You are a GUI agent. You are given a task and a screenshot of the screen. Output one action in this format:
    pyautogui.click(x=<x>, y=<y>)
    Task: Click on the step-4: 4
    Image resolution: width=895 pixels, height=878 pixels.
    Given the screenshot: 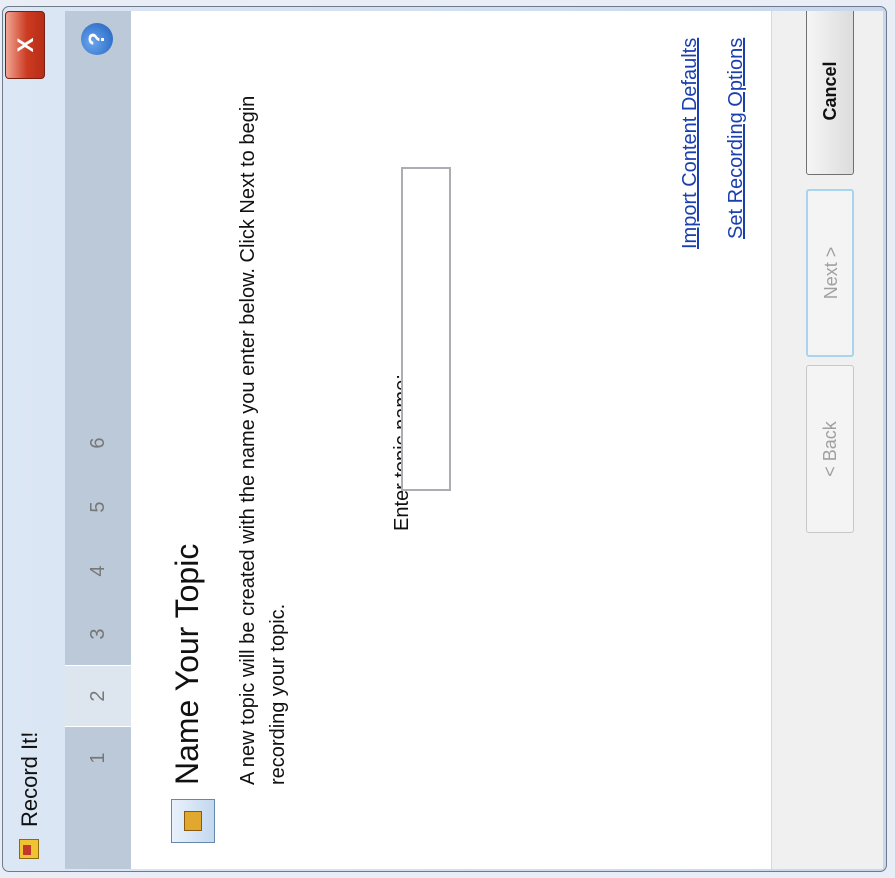 What is the action you would take?
    pyautogui.click(x=98, y=571)
    